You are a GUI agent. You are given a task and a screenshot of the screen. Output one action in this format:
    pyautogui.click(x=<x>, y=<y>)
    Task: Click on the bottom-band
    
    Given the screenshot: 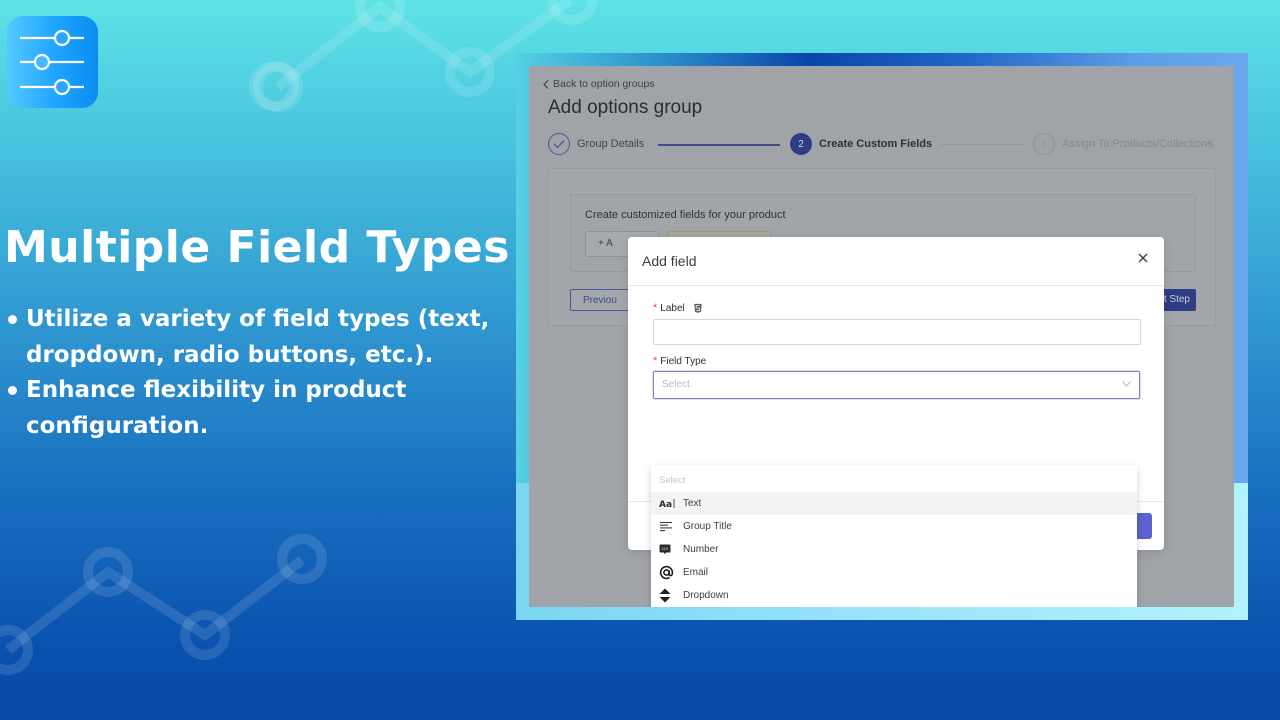 What is the action you would take?
    pyautogui.click(x=640, y=698)
    